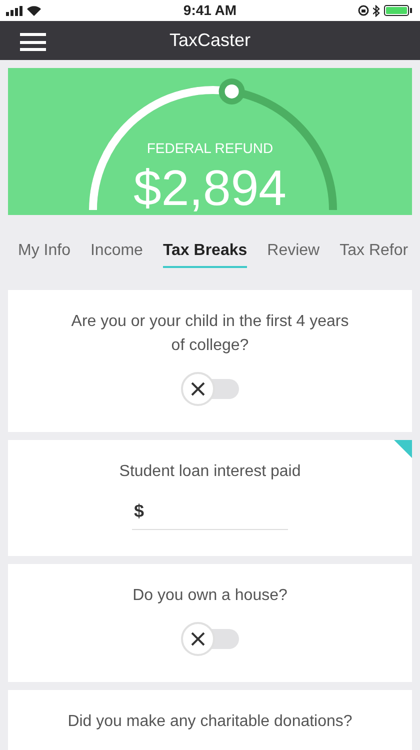 The height and width of the screenshot is (750, 420). What do you see at coordinates (399, 10) in the screenshot?
I see `battery-icon` at bounding box center [399, 10].